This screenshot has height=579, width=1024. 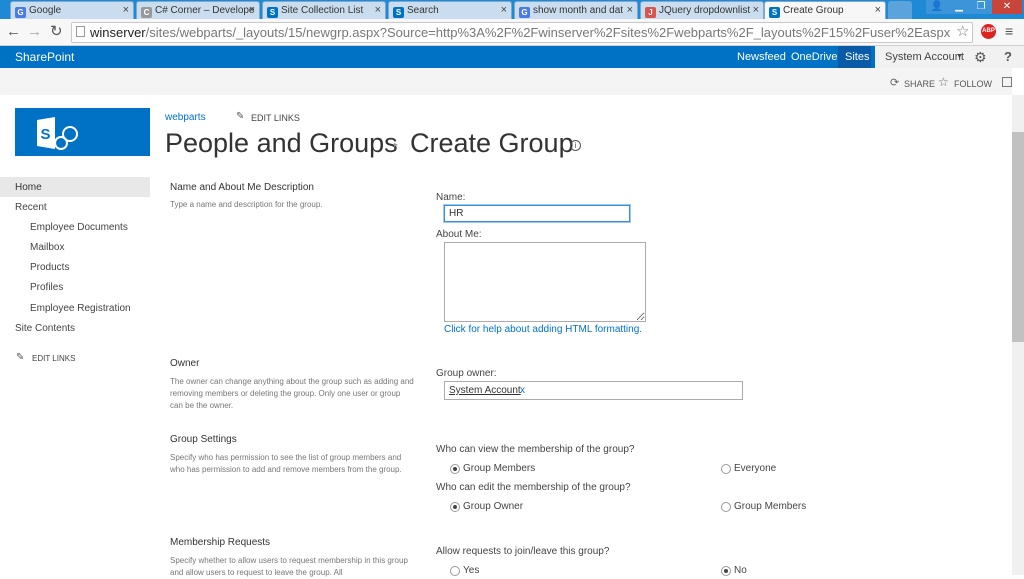 I want to click on nav-site-contents: Site Contents, so click(x=45, y=328).